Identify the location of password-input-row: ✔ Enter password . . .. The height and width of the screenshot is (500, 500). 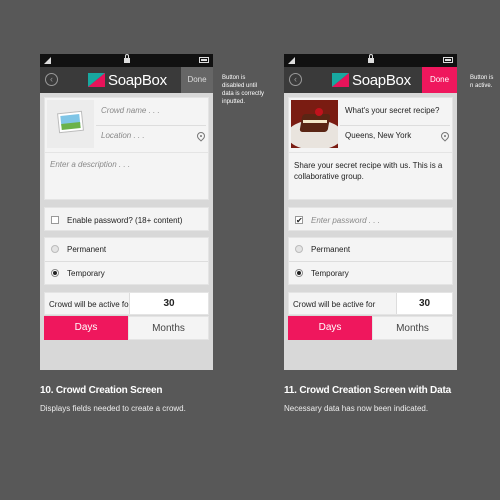
(370, 219).